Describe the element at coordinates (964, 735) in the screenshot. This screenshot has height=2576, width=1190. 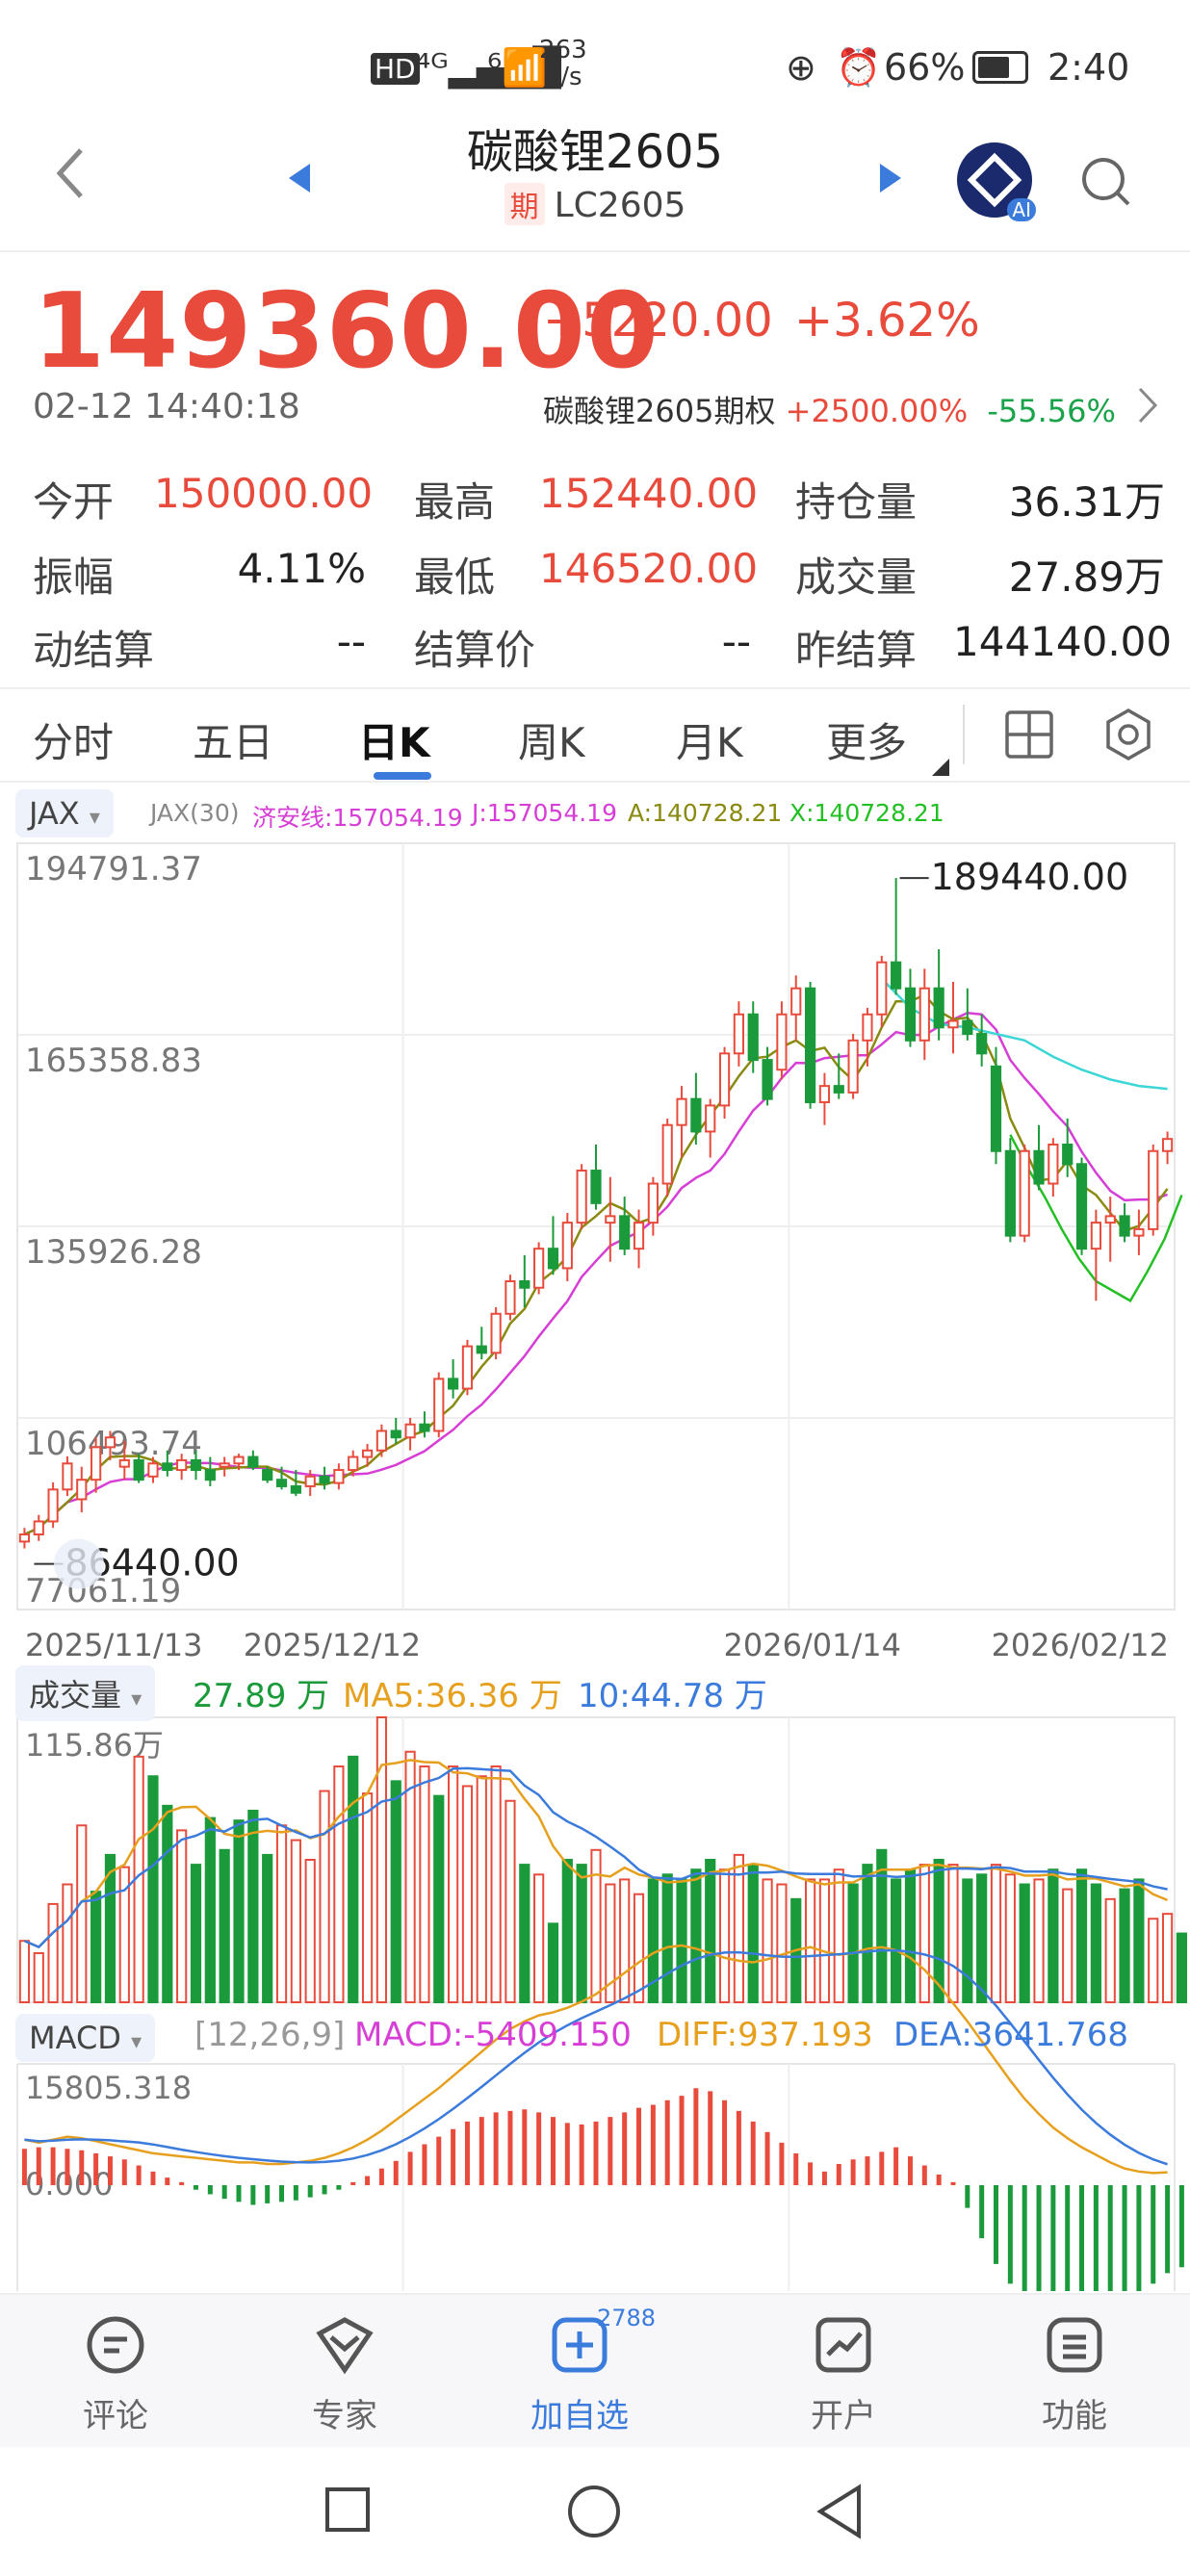
I see `tab-divider` at that location.